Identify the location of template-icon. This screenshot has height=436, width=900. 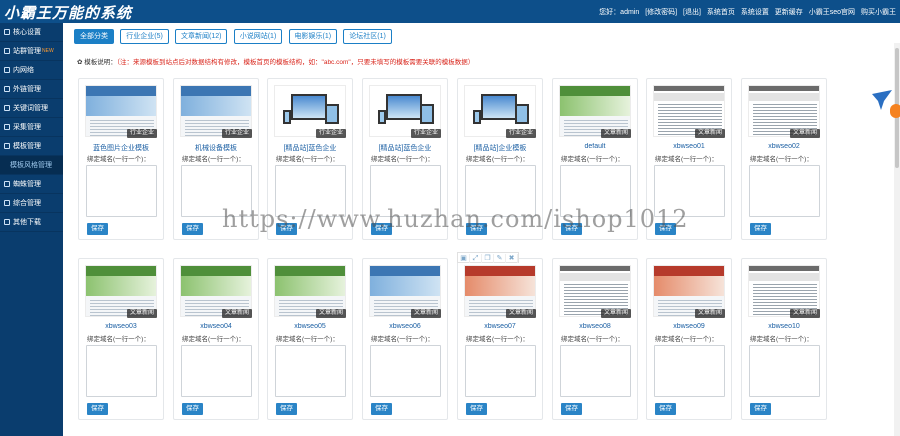
(7, 146).